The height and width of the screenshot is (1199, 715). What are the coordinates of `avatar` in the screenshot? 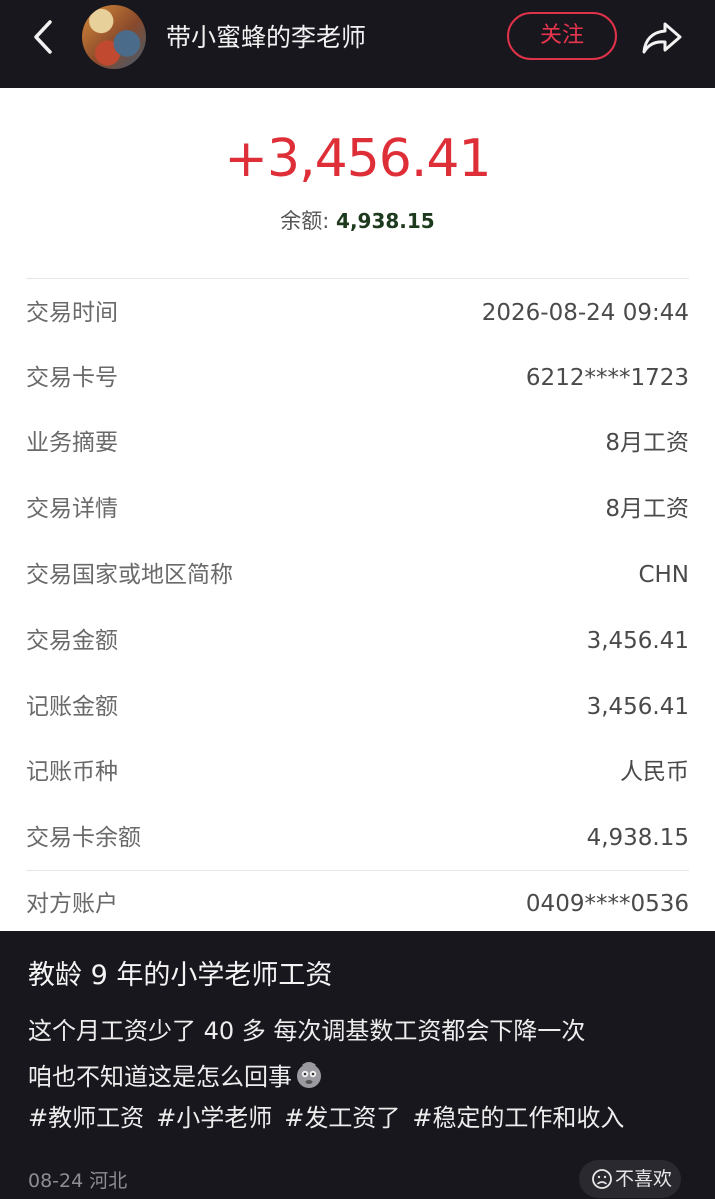 It's located at (114, 37).